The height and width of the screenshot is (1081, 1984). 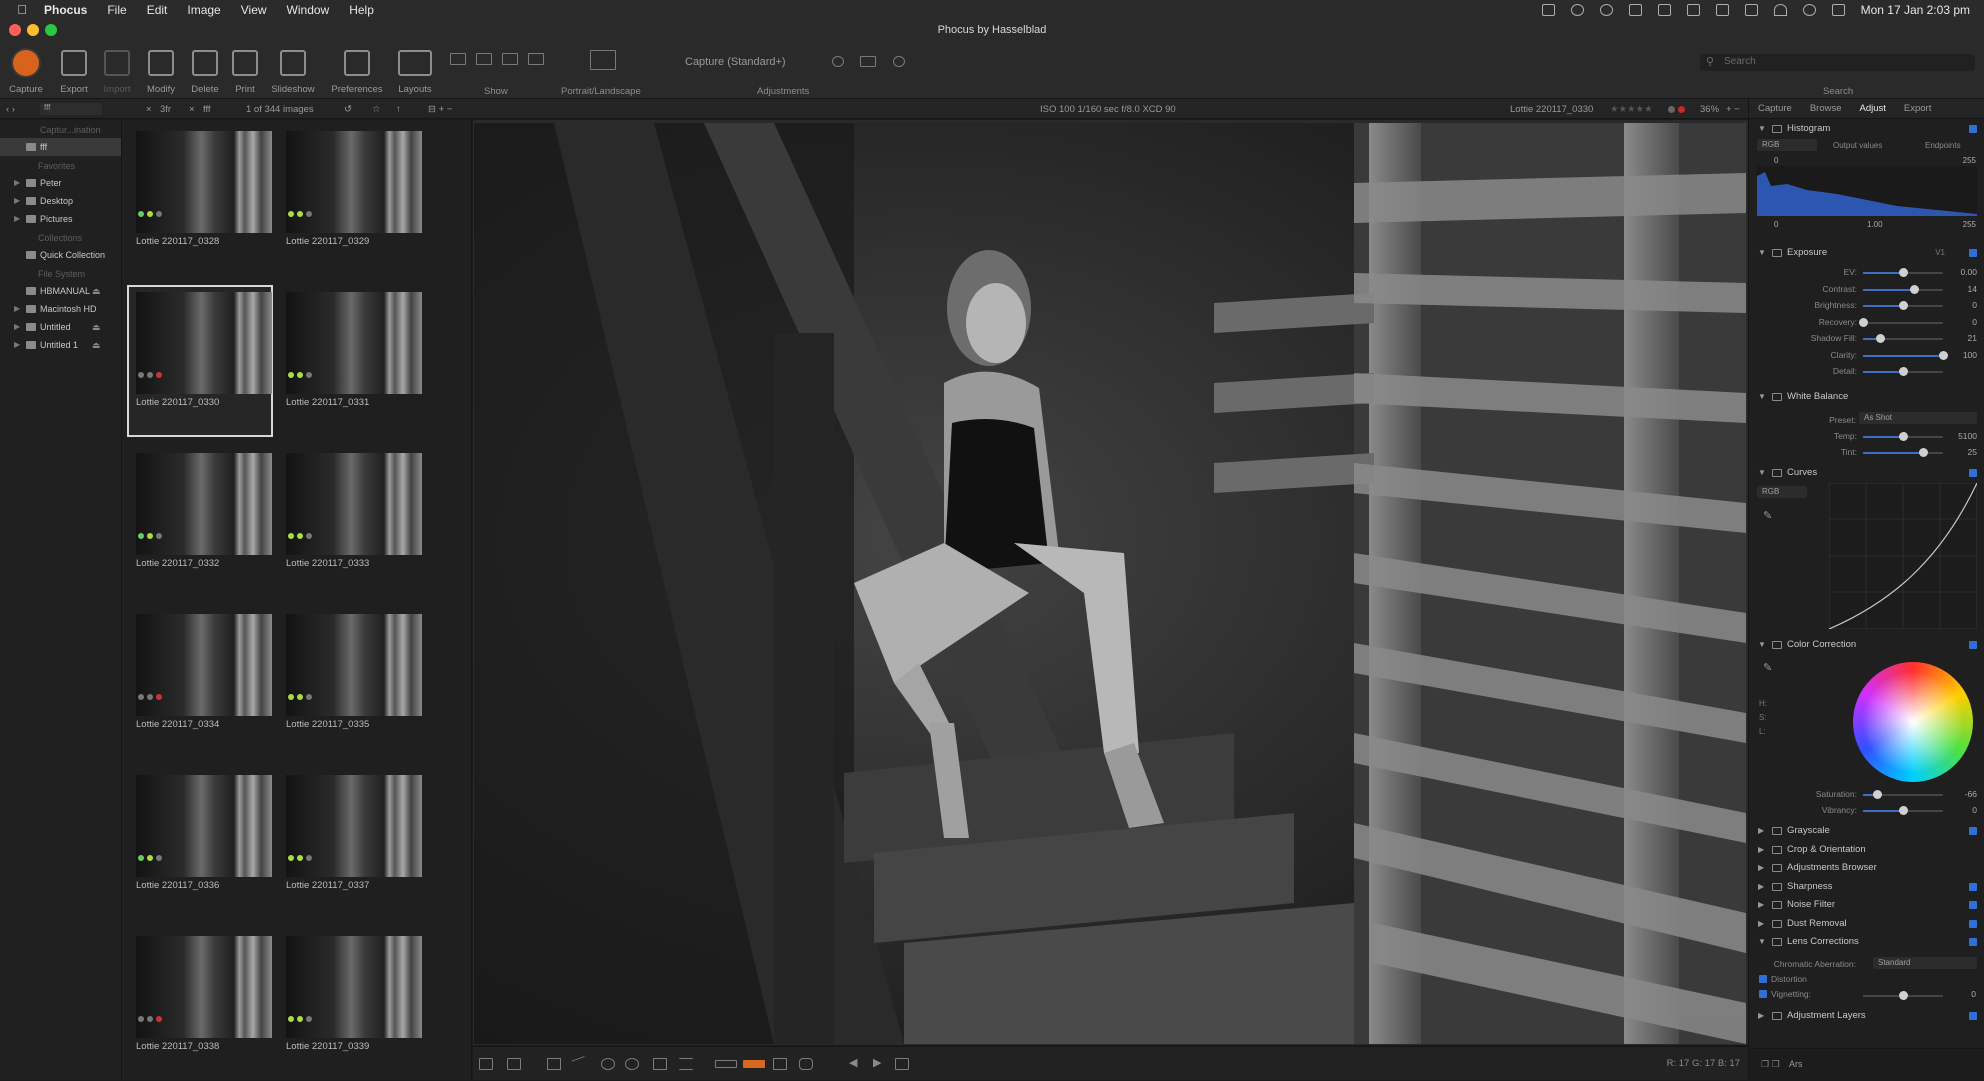 What do you see at coordinates (1763, 979) in the screenshot?
I see `distortion-checkbox` at bounding box center [1763, 979].